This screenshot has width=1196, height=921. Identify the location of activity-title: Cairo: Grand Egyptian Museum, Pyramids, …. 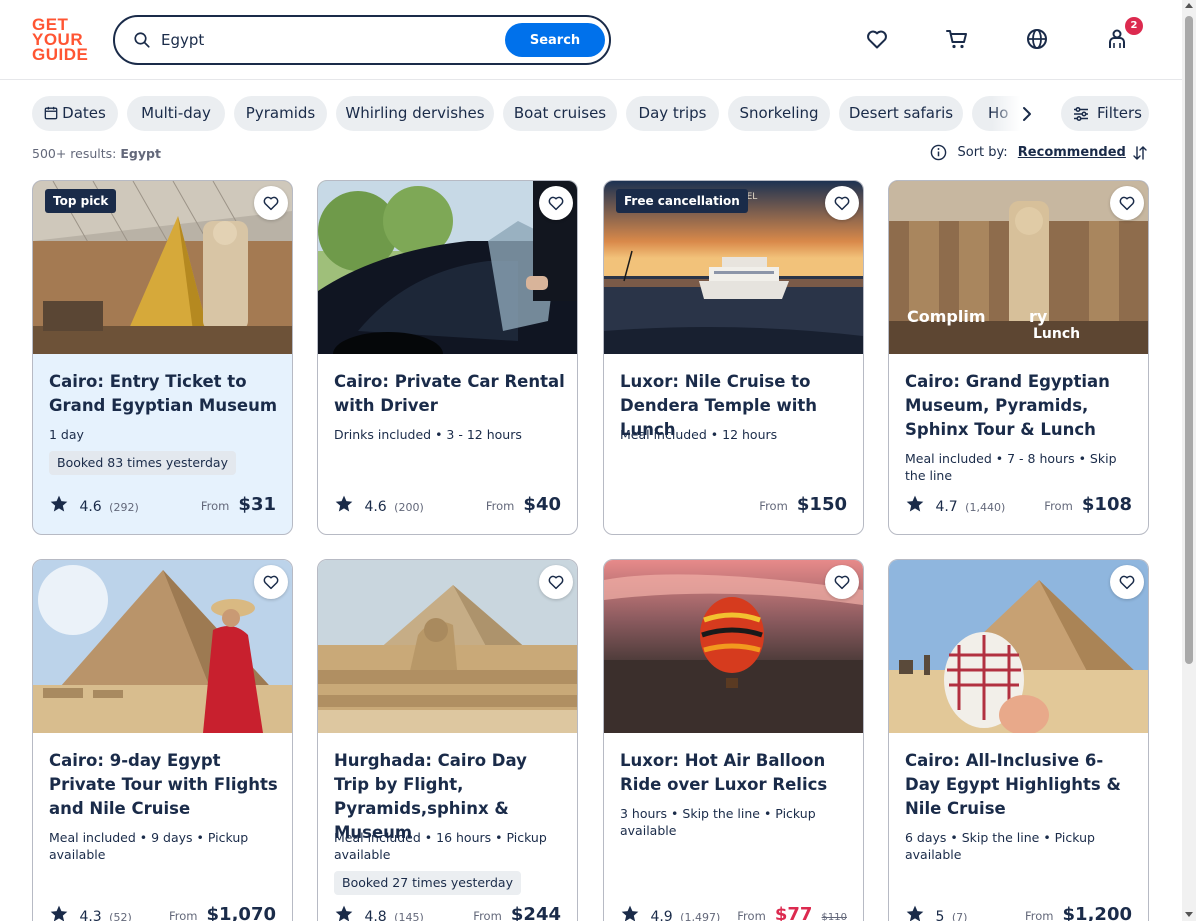
(1021, 406).